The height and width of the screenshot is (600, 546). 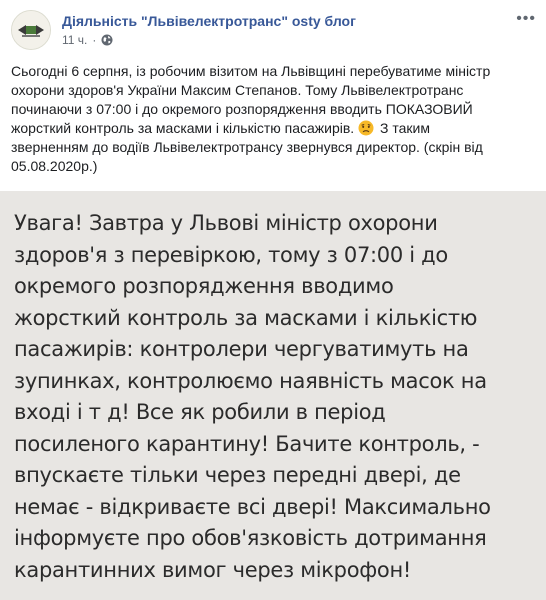 What do you see at coordinates (107, 40) in the screenshot?
I see `globe-icon` at bounding box center [107, 40].